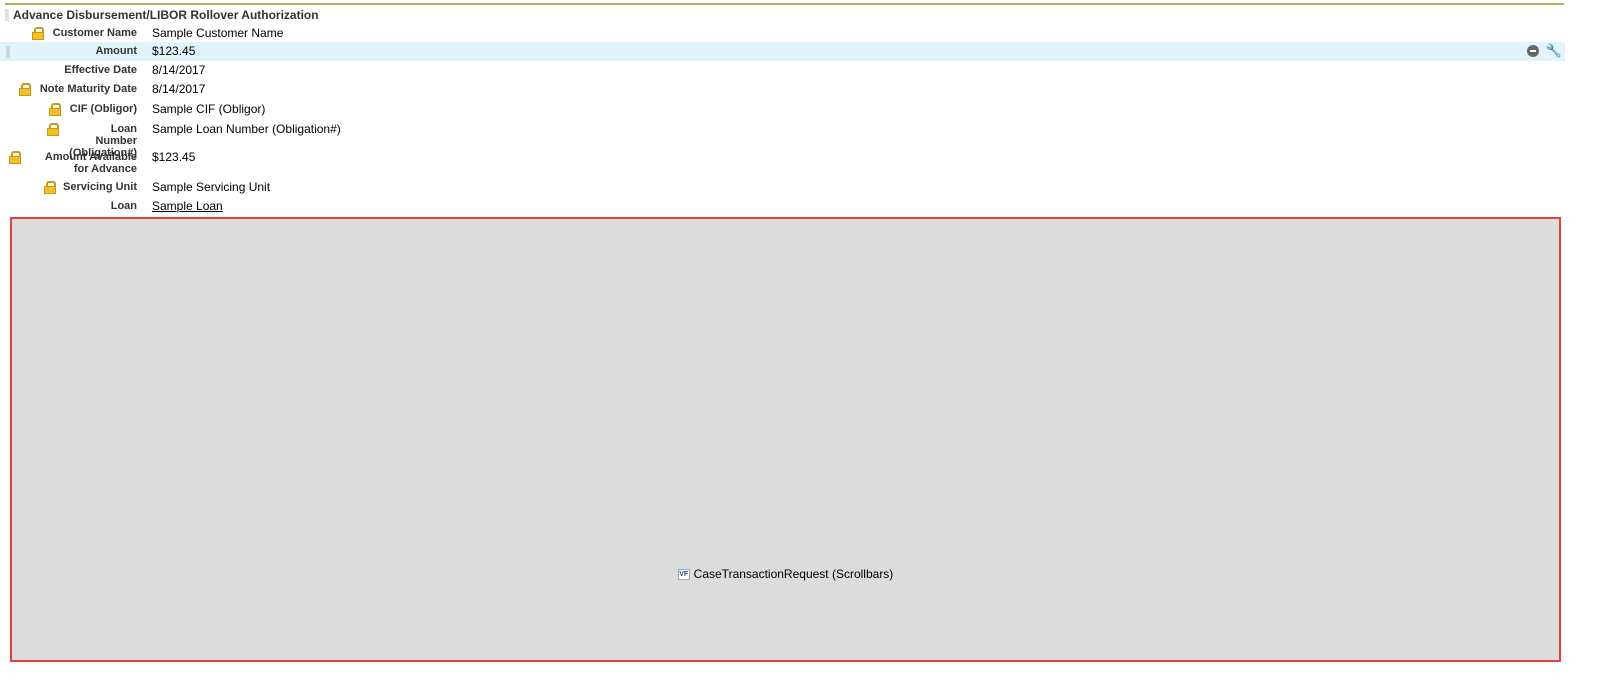 The width and height of the screenshot is (1617, 683). I want to click on visualforce-icon: VF, so click(683, 574).